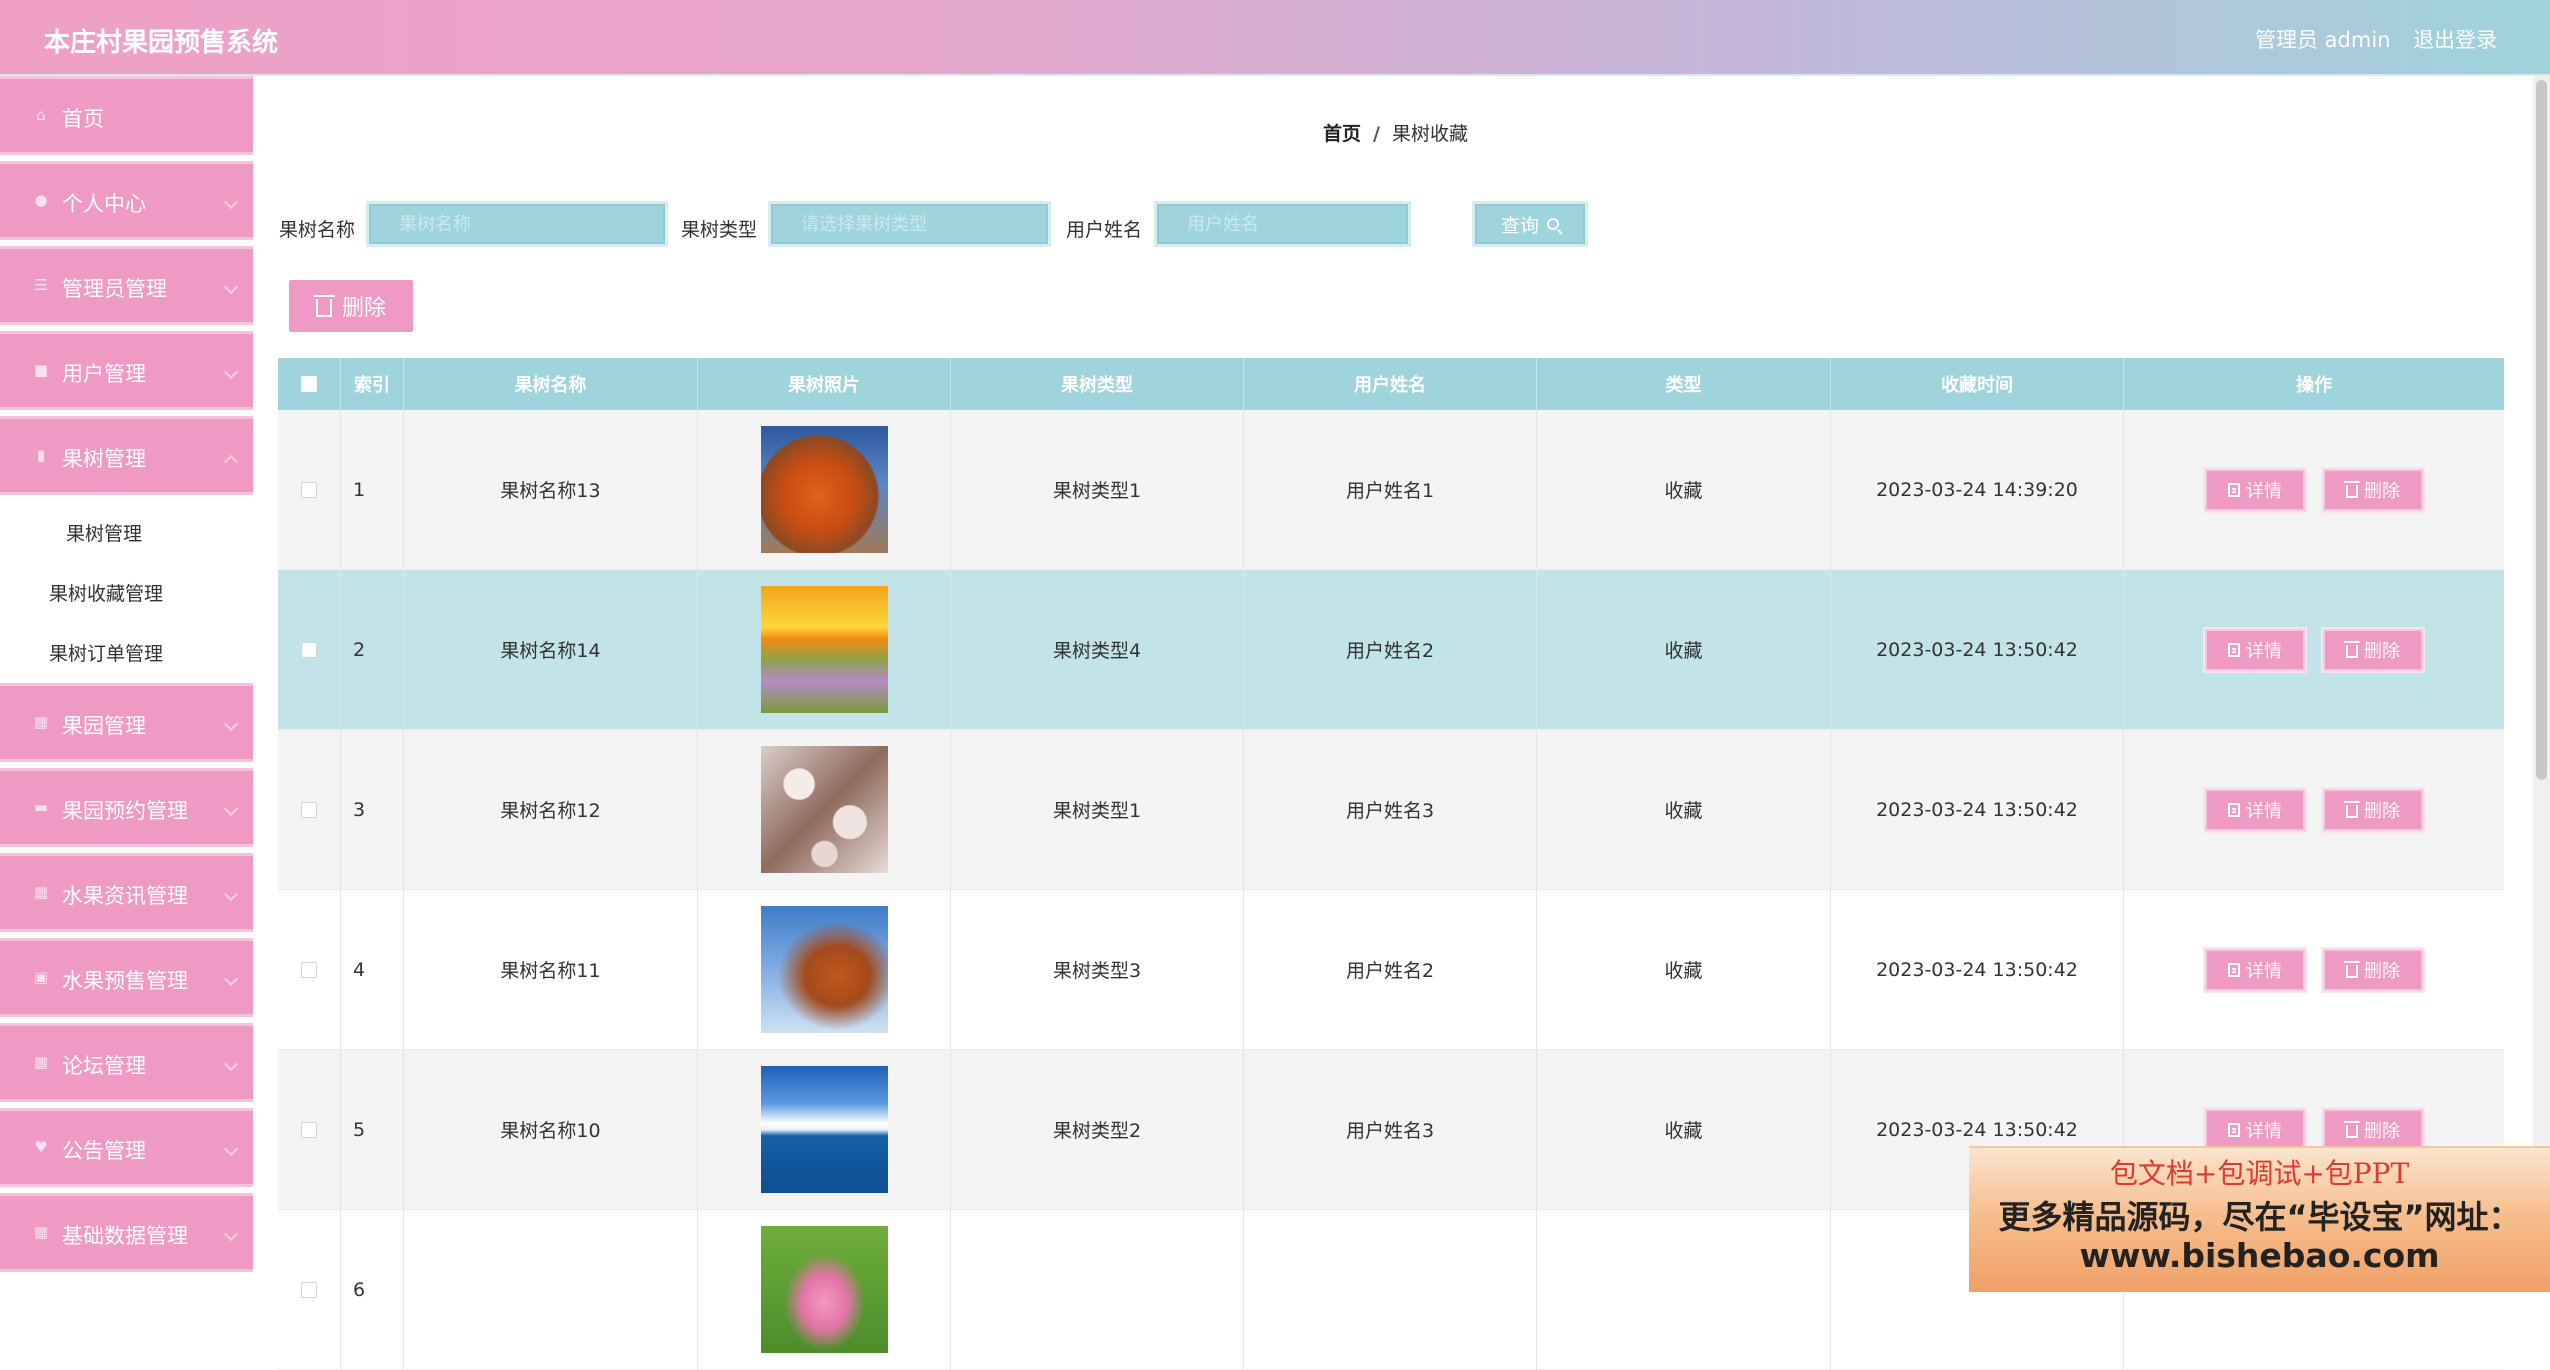 The height and width of the screenshot is (1370, 2550). What do you see at coordinates (1553, 224) in the screenshot?
I see `search-icon` at bounding box center [1553, 224].